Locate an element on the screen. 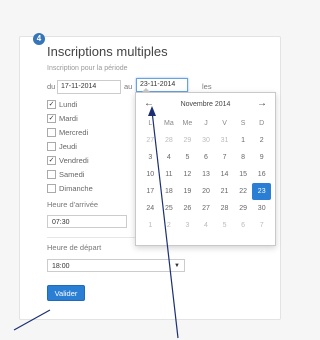  calendar-day: 11 is located at coordinates (169, 174).